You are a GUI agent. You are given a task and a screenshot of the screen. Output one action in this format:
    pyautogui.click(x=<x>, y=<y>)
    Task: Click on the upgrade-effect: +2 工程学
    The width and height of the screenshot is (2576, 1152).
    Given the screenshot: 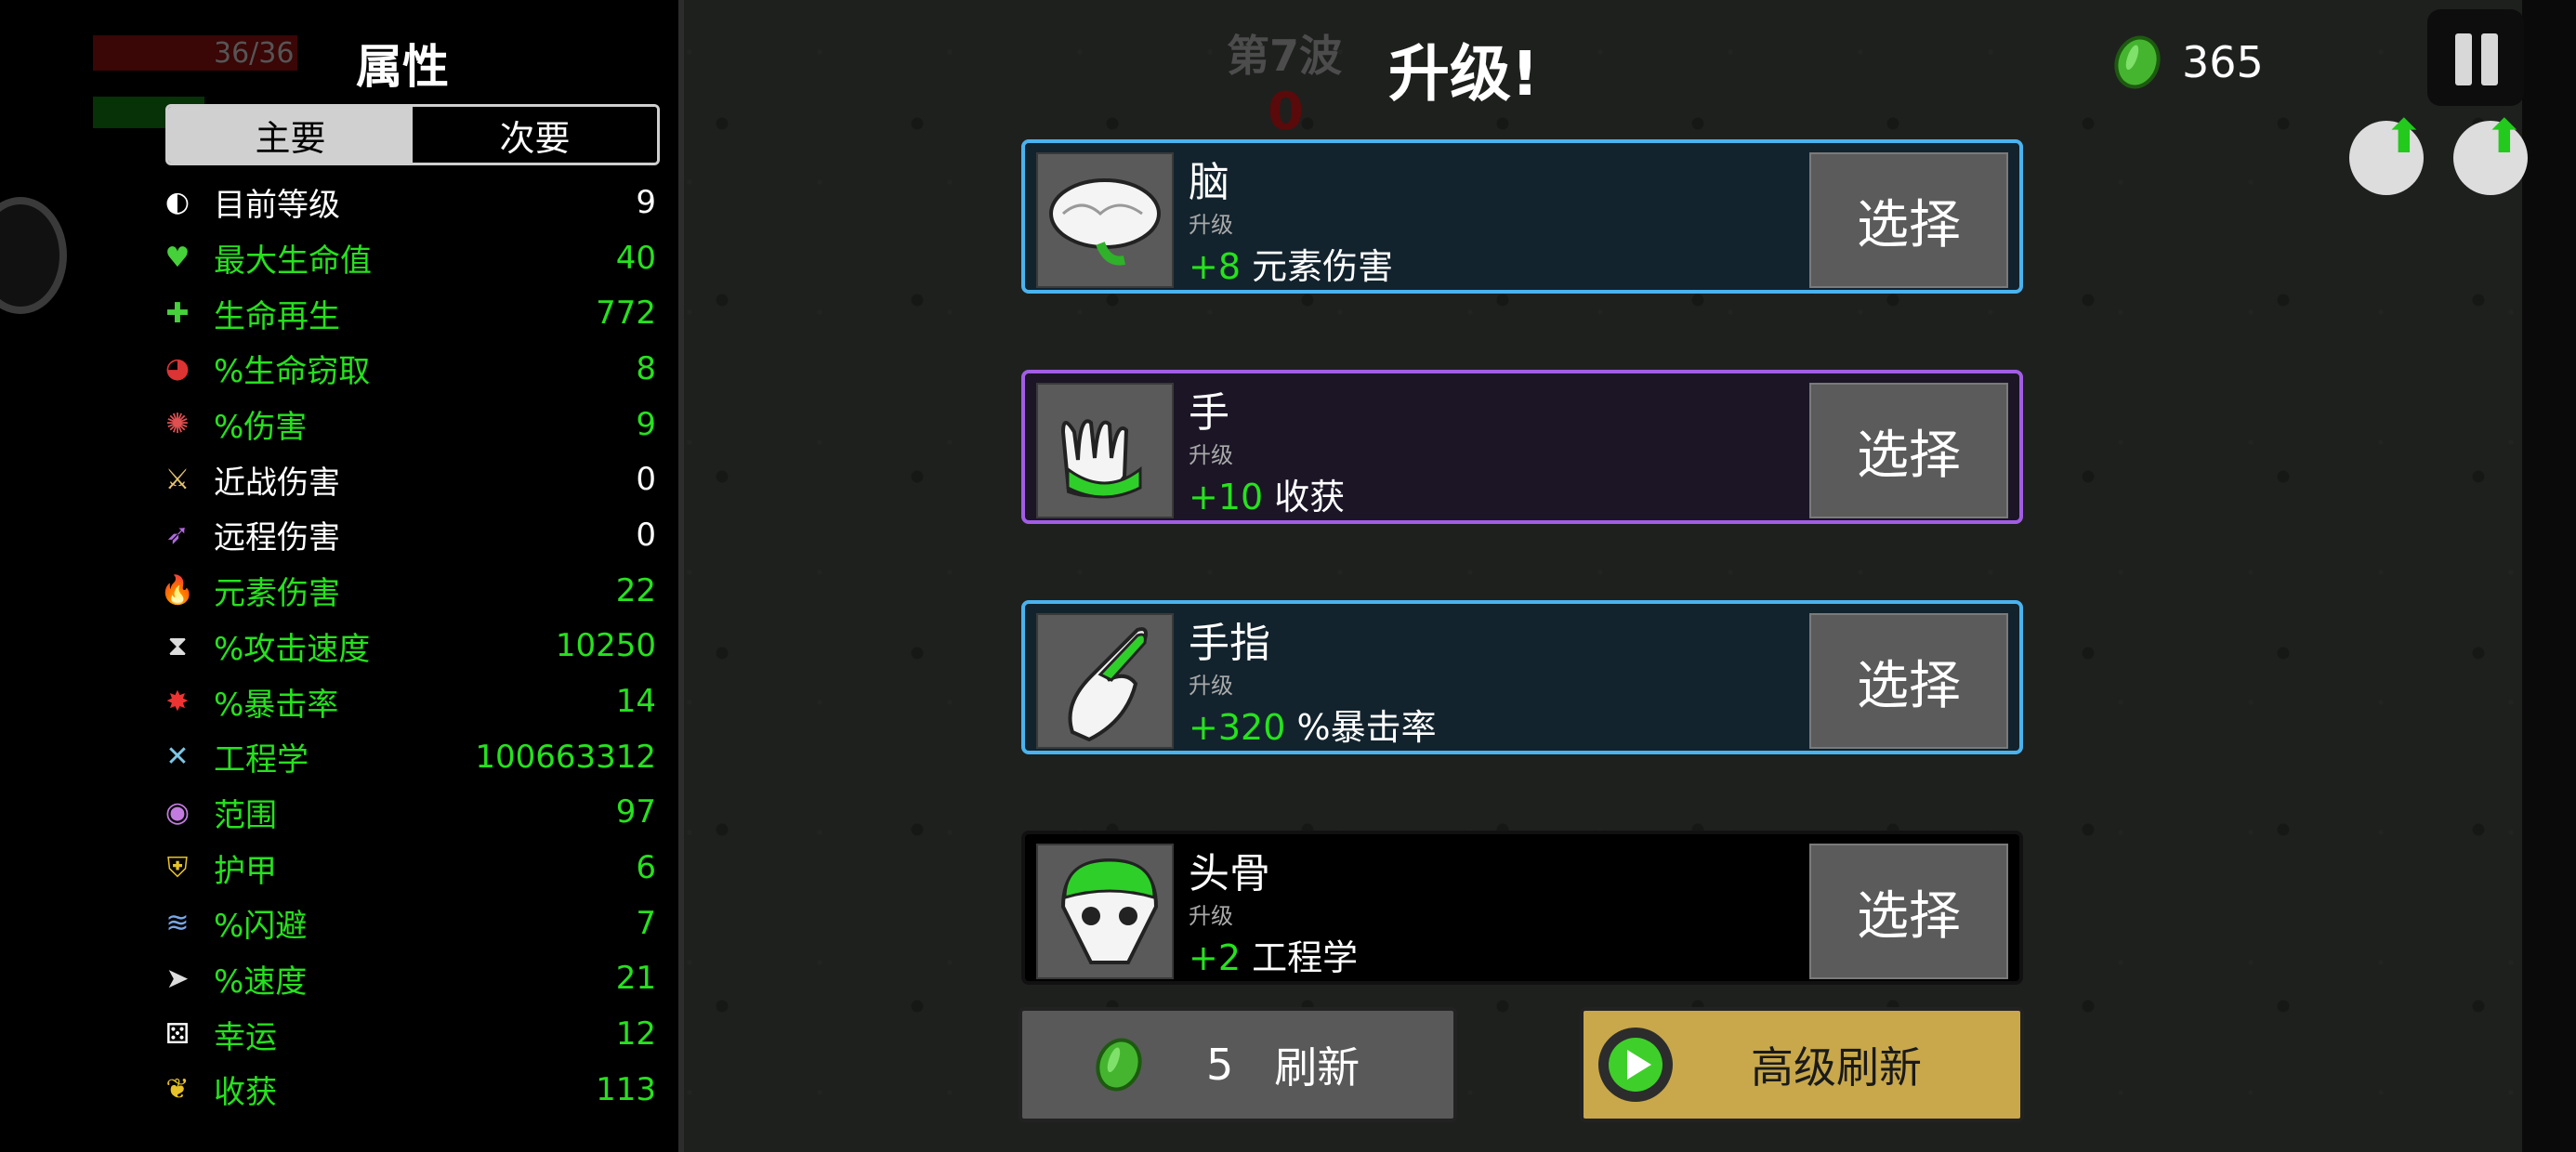 What is the action you would take?
    pyautogui.click(x=1273, y=954)
    